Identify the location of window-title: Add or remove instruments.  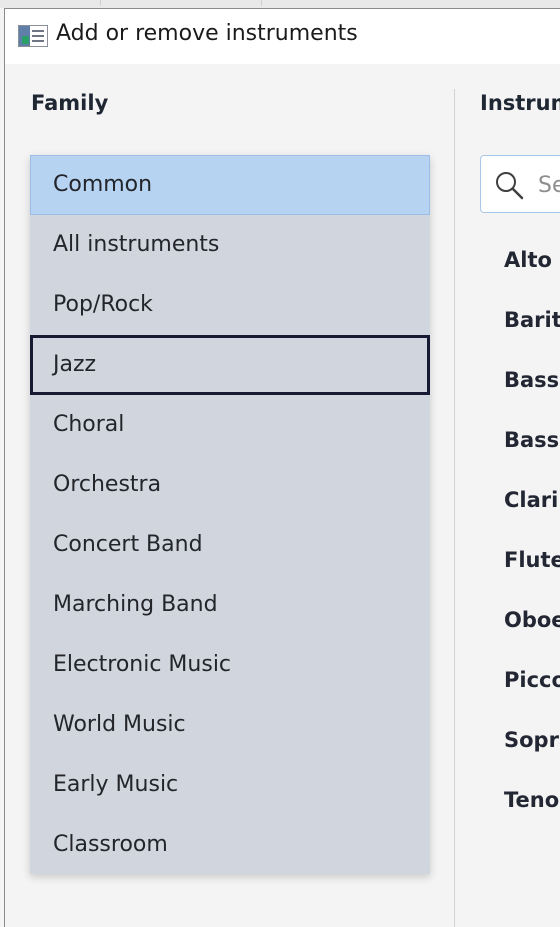
(207, 33).